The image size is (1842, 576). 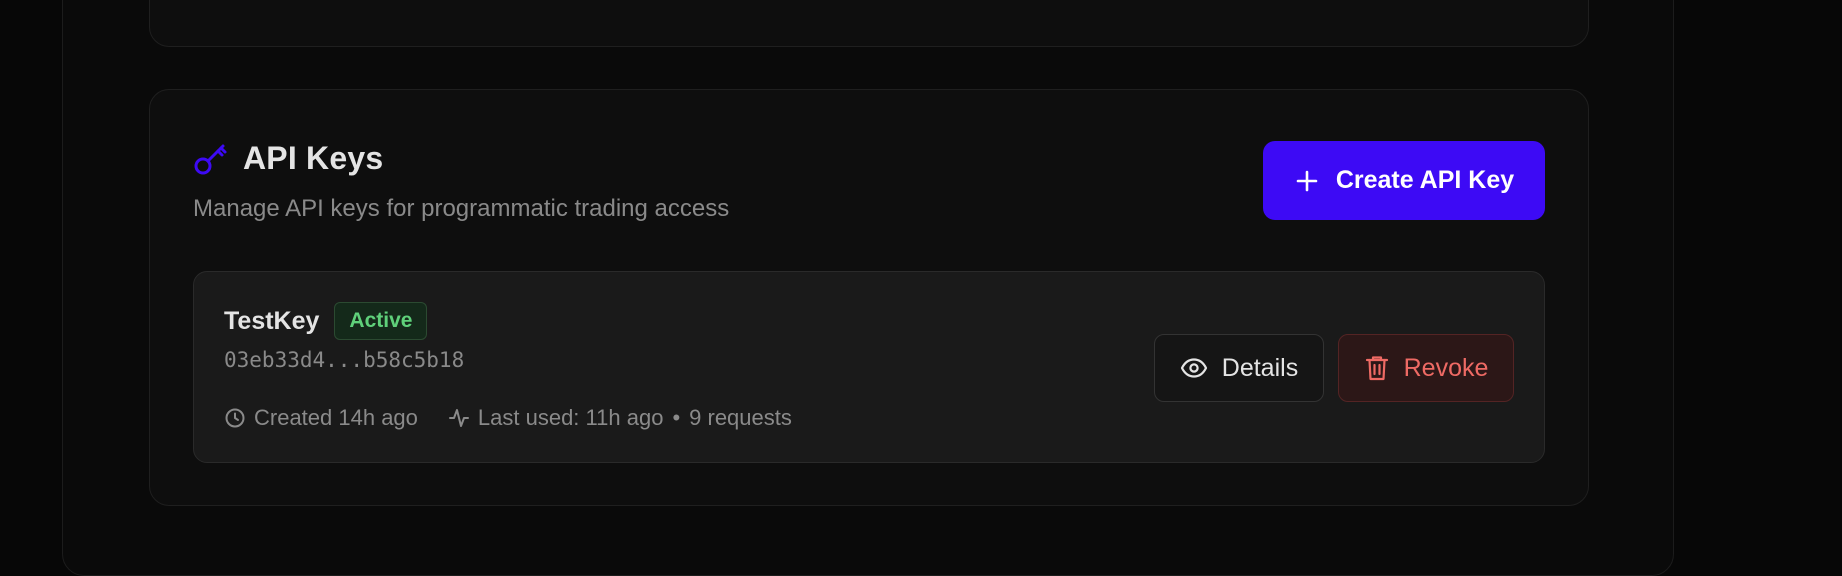 I want to click on create-api-key-label: Create API Key, so click(x=1425, y=180).